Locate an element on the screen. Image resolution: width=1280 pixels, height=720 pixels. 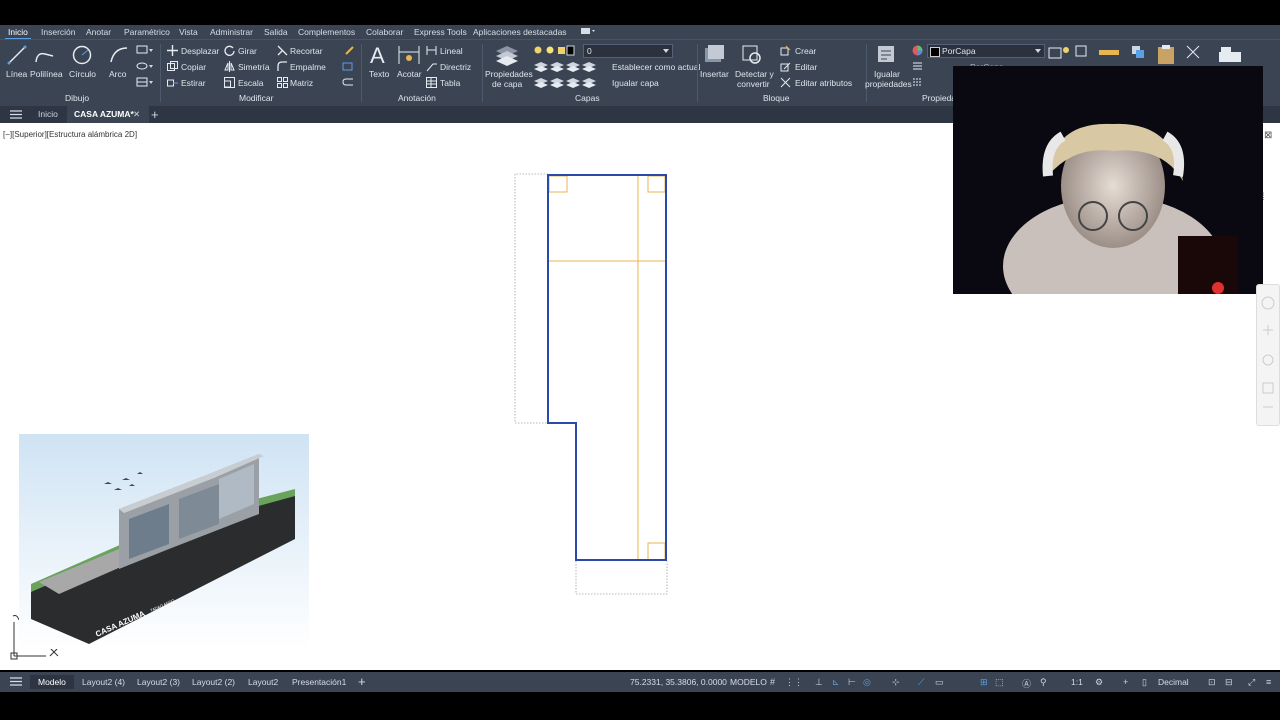
customize-menu-icon: ≡ is located at coordinates (1268, 682).